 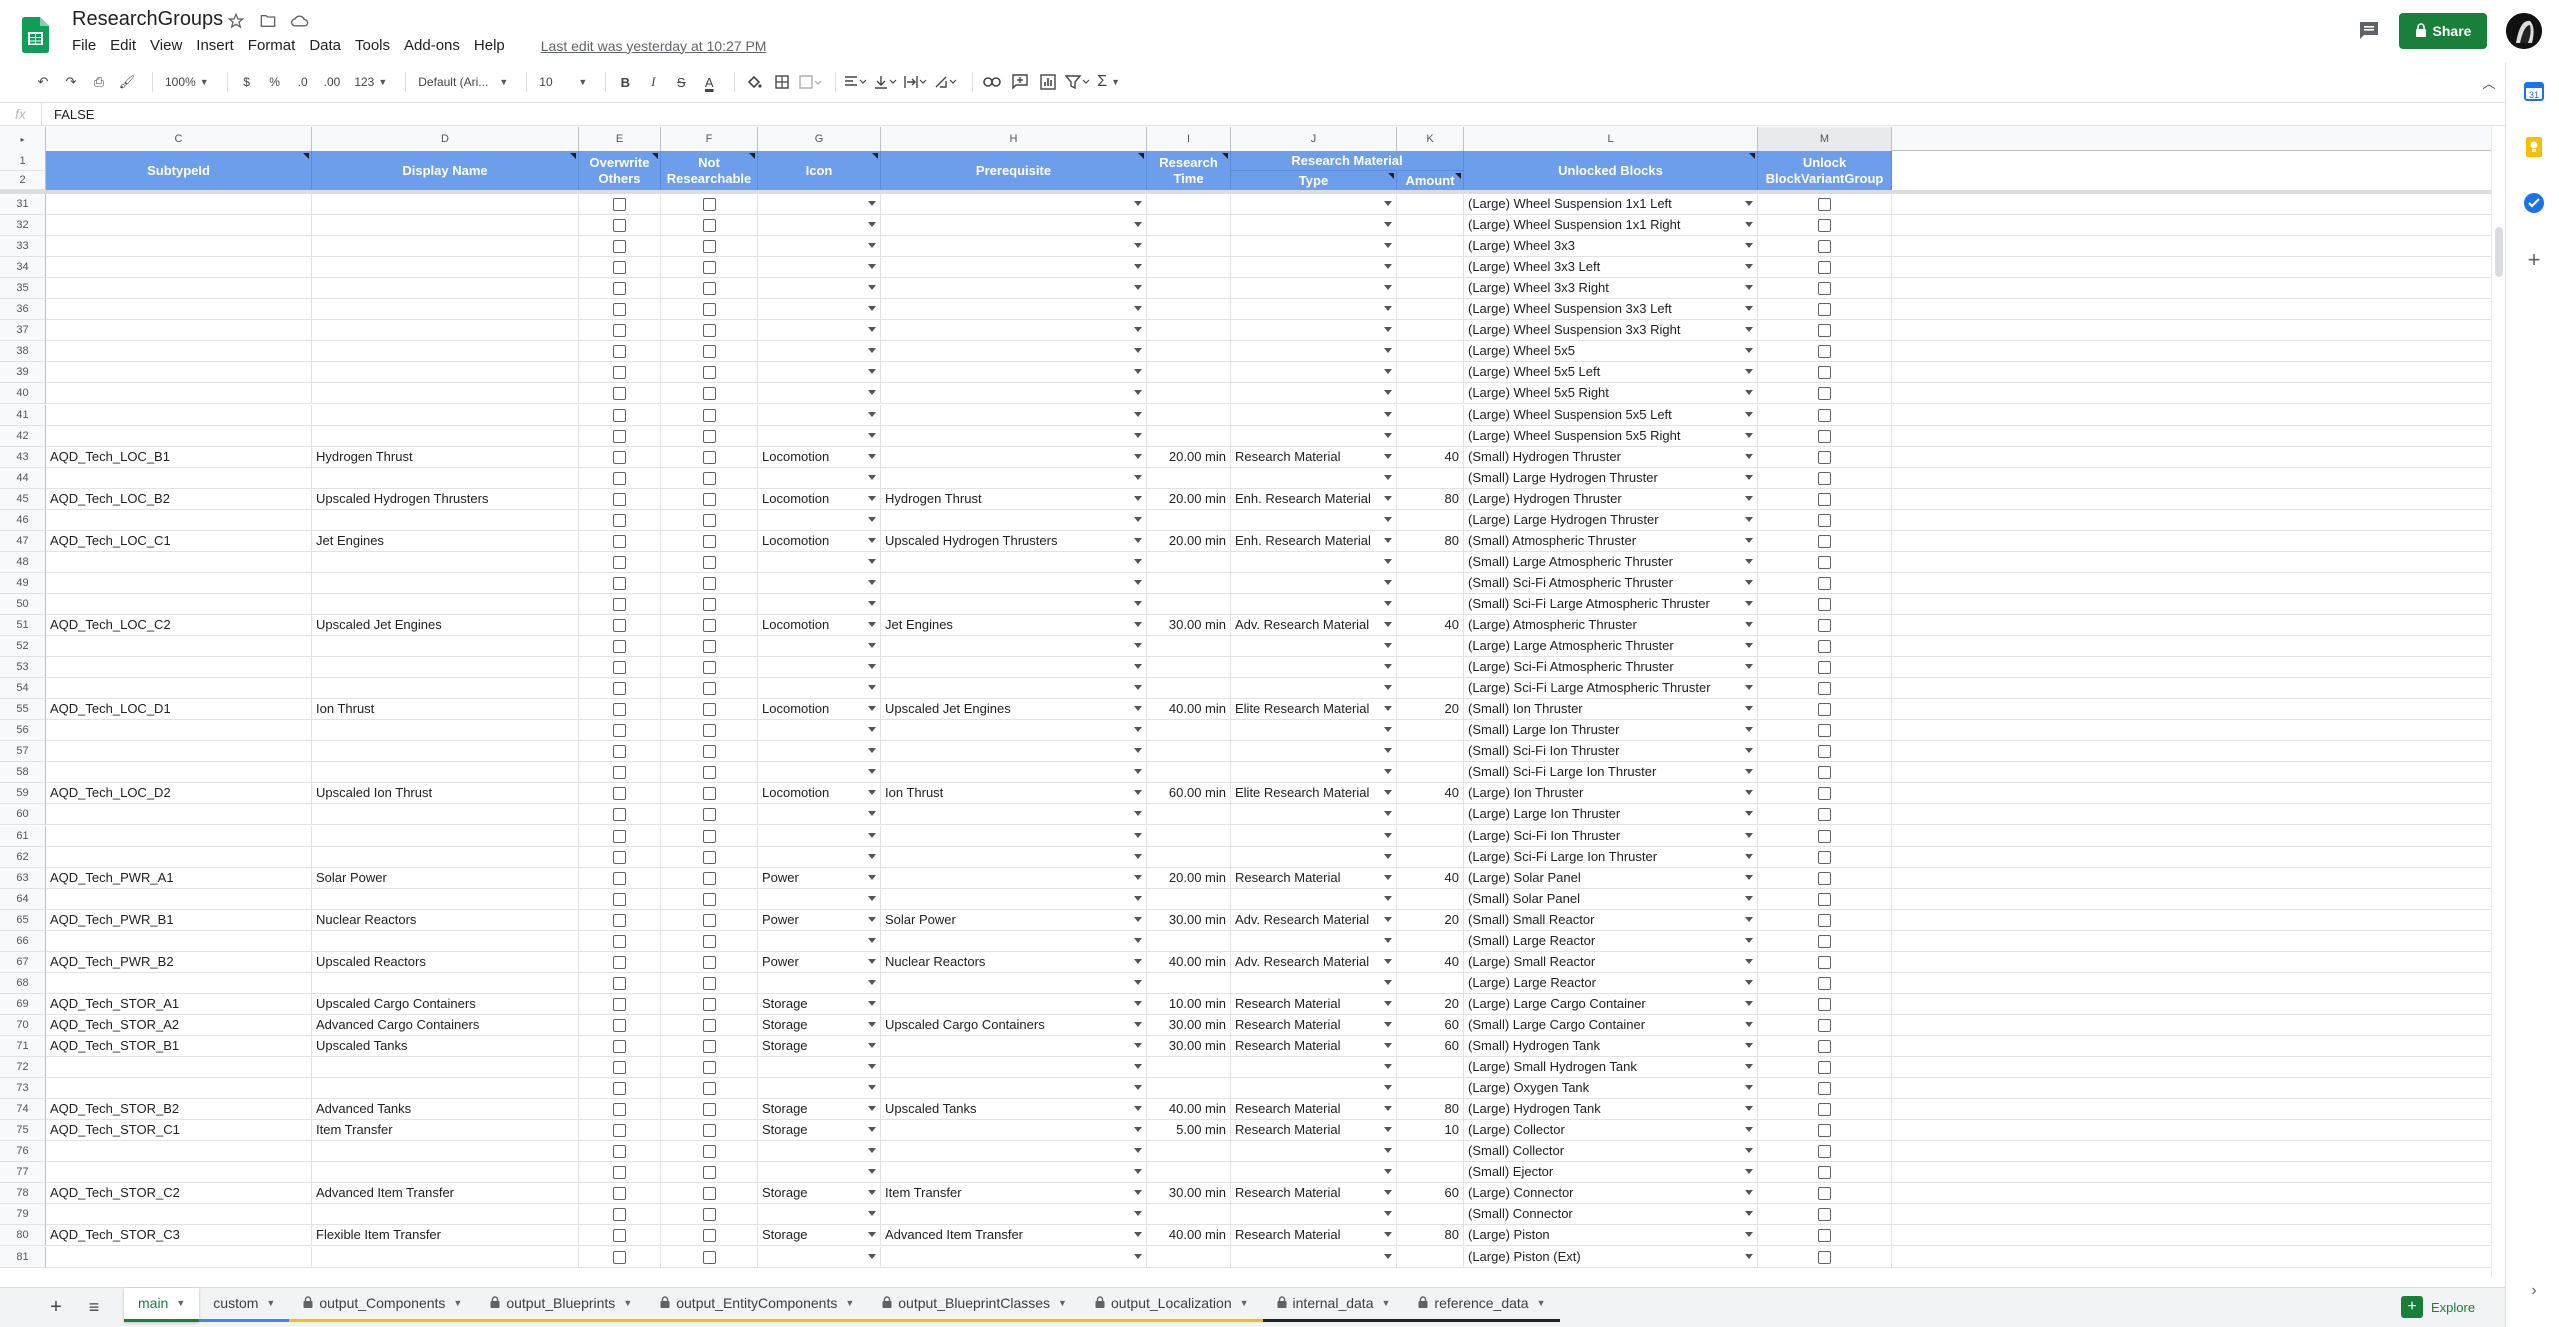 What do you see at coordinates (23, 731) in the screenshot?
I see `row-number: 56` at bounding box center [23, 731].